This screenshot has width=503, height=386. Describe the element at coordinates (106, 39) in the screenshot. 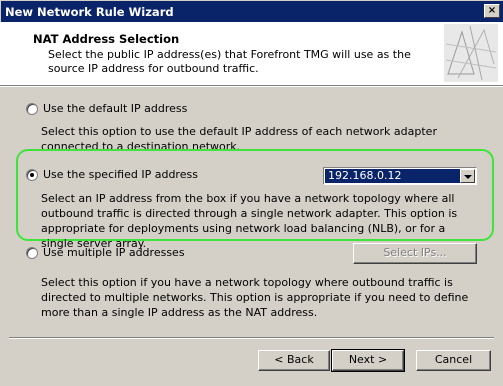

I see `page-title: NAT Address Selection` at that location.